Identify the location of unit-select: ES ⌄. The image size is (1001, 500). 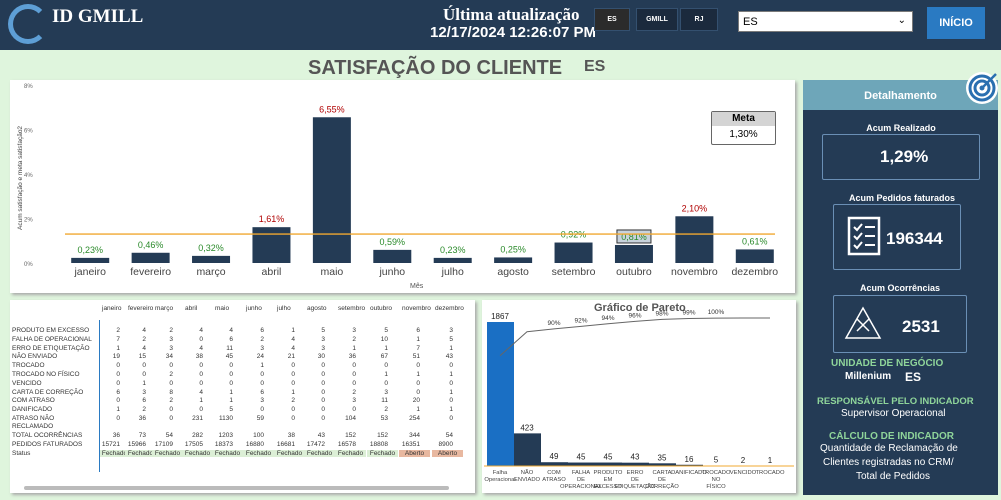
(825, 21).